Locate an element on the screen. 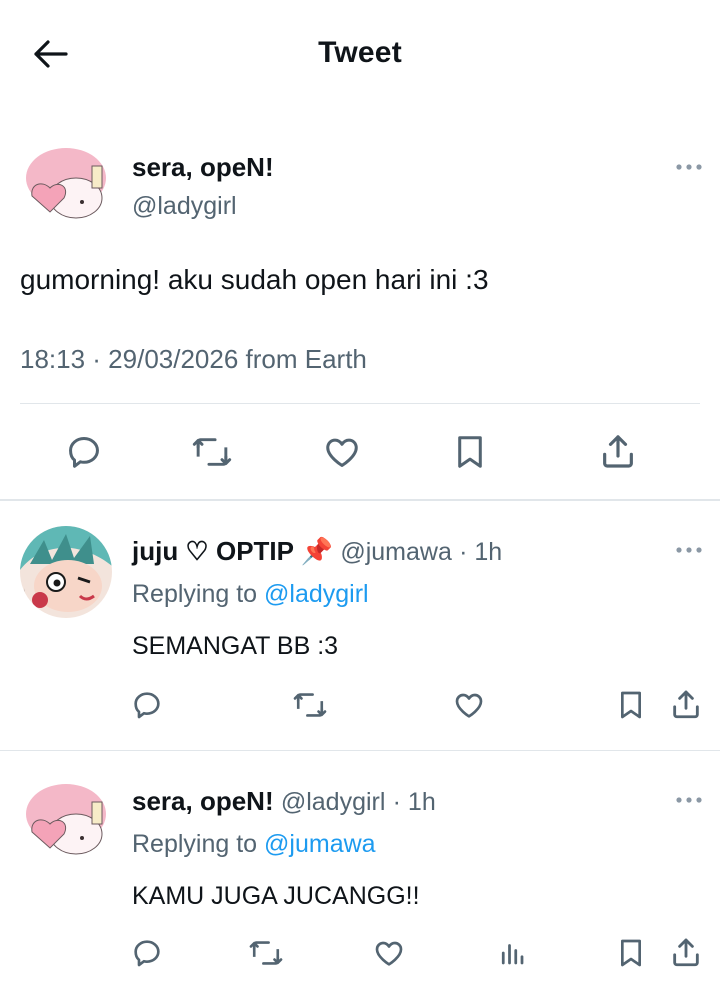 This screenshot has width=720, height=986. tweet-meta: 18:13 · 29/03/2026 from Earth is located at coordinates (193, 359).